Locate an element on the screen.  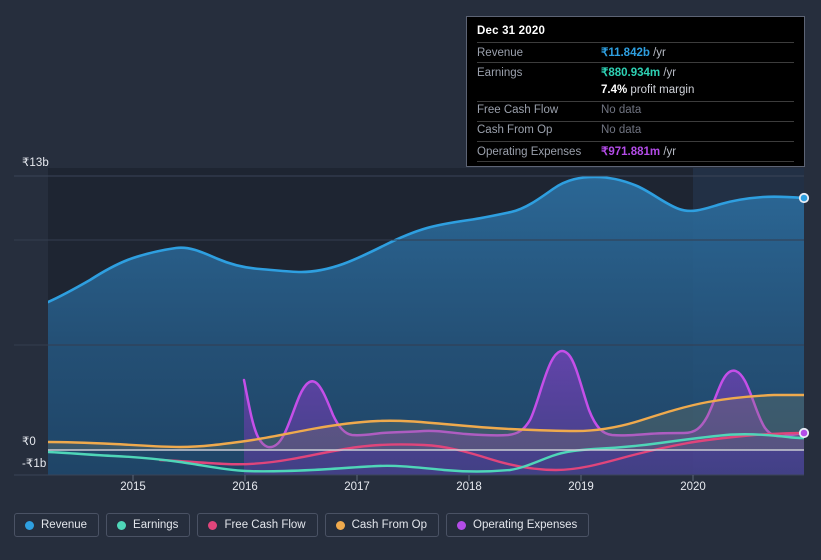
tooltip-date: Dec 31 2020 is located at coordinates (511, 31).